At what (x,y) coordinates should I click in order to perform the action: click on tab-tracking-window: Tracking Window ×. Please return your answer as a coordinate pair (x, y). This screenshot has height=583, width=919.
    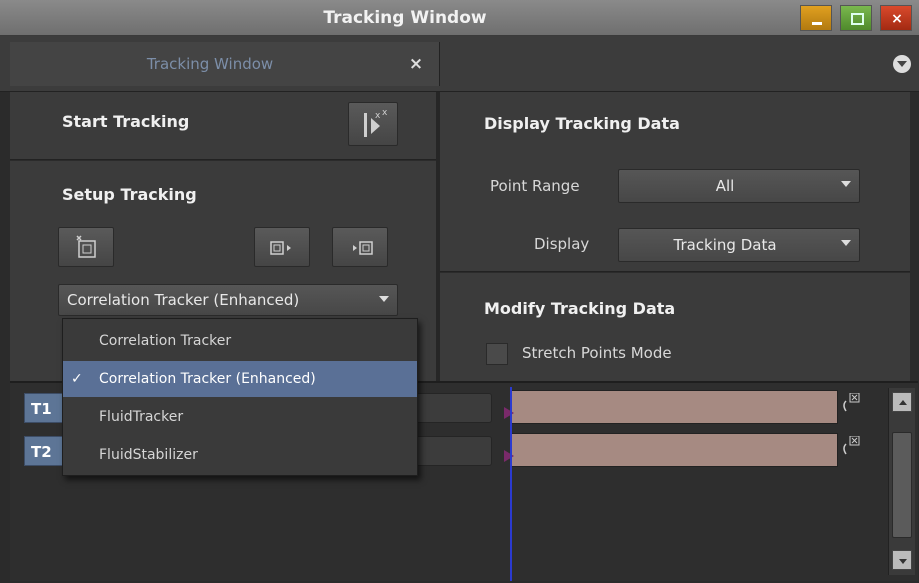
    Looking at the image, I should click on (225, 64).